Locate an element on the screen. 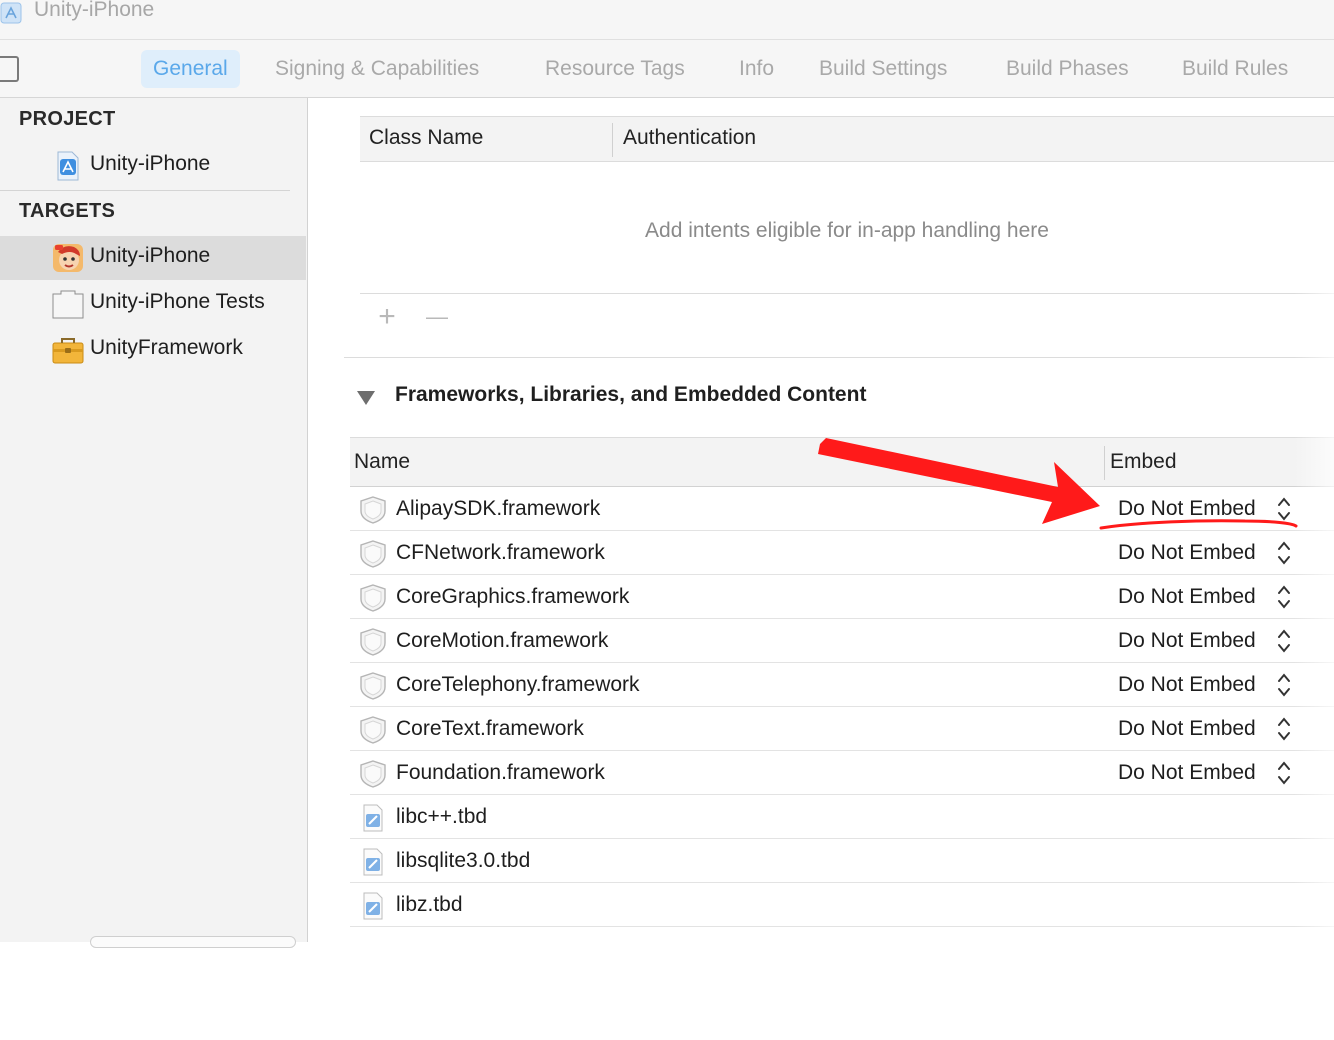 This screenshot has height=1040, width=1334. framework-name: libc++.tbd is located at coordinates (442, 816).